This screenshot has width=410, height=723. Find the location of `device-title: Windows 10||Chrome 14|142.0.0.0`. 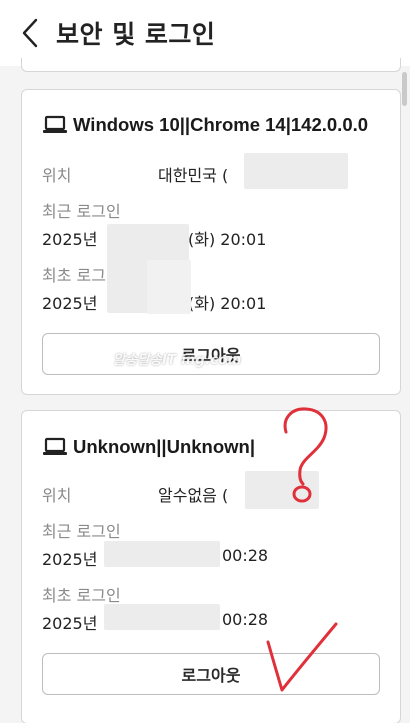

device-title: Windows 10||Chrome 14|142.0.0.0 is located at coordinates (205, 125).